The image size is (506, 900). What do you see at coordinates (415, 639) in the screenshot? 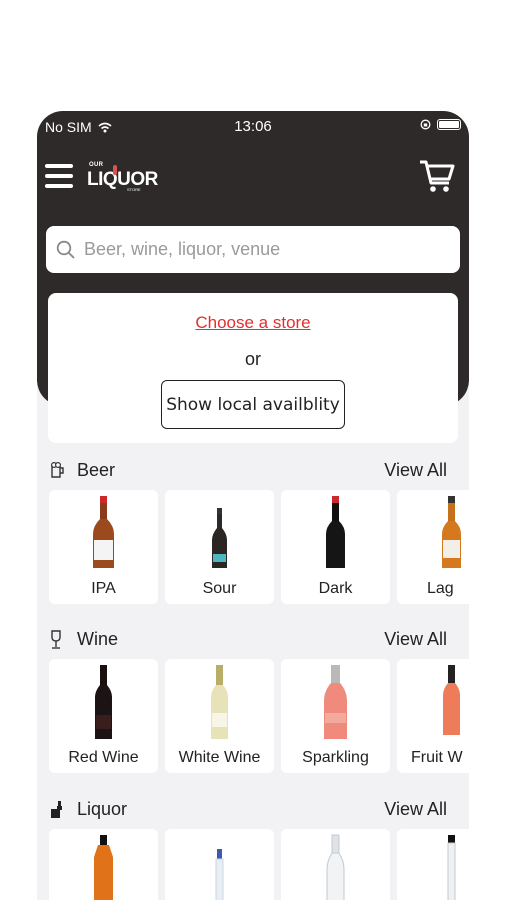
I see `view-all-wine-link: View All` at bounding box center [415, 639].